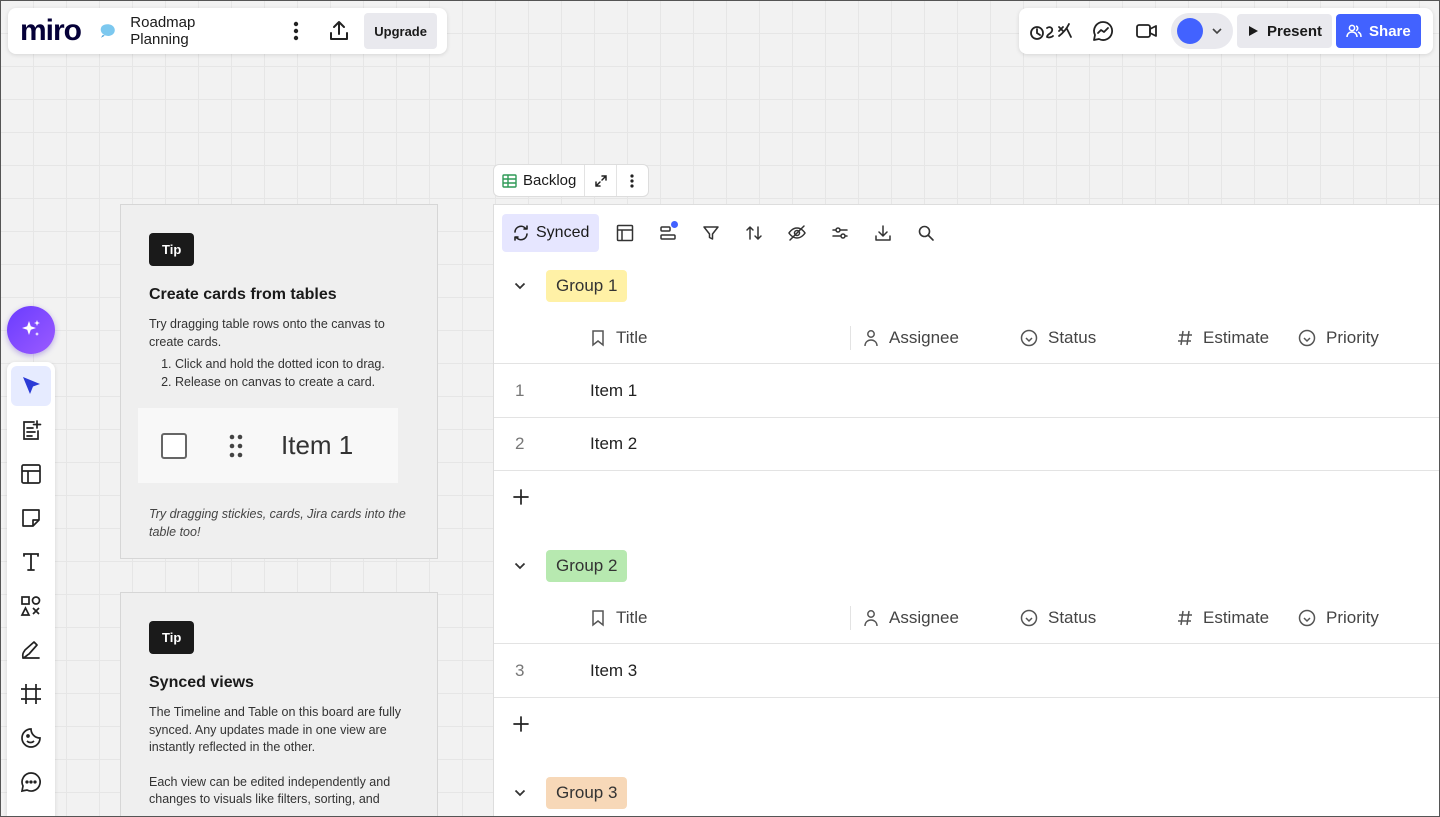 The width and height of the screenshot is (1440, 817). What do you see at coordinates (551, 233) in the screenshot?
I see `synced-button: Synced` at bounding box center [551, 233].